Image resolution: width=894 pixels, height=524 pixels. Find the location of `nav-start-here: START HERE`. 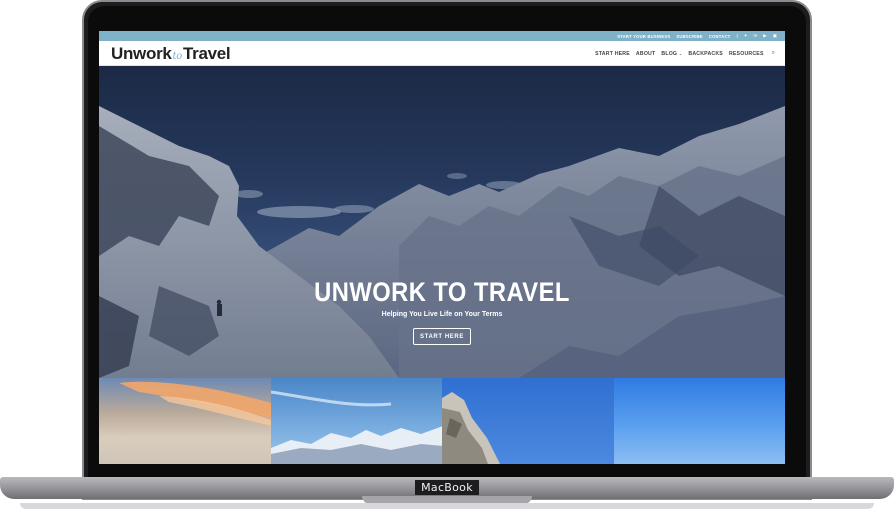

nav-start-here: START HERE is located at coordinates (612, 54).